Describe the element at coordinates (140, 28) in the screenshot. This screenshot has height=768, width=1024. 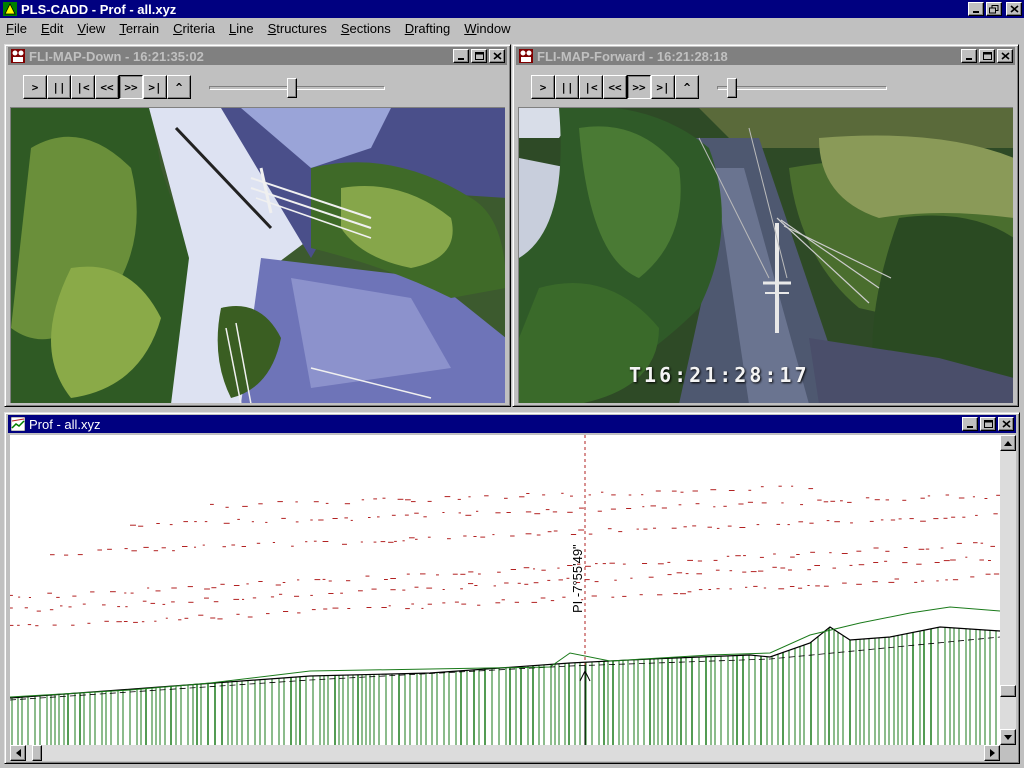
I see `menu-terrain: Terrain` at that location.